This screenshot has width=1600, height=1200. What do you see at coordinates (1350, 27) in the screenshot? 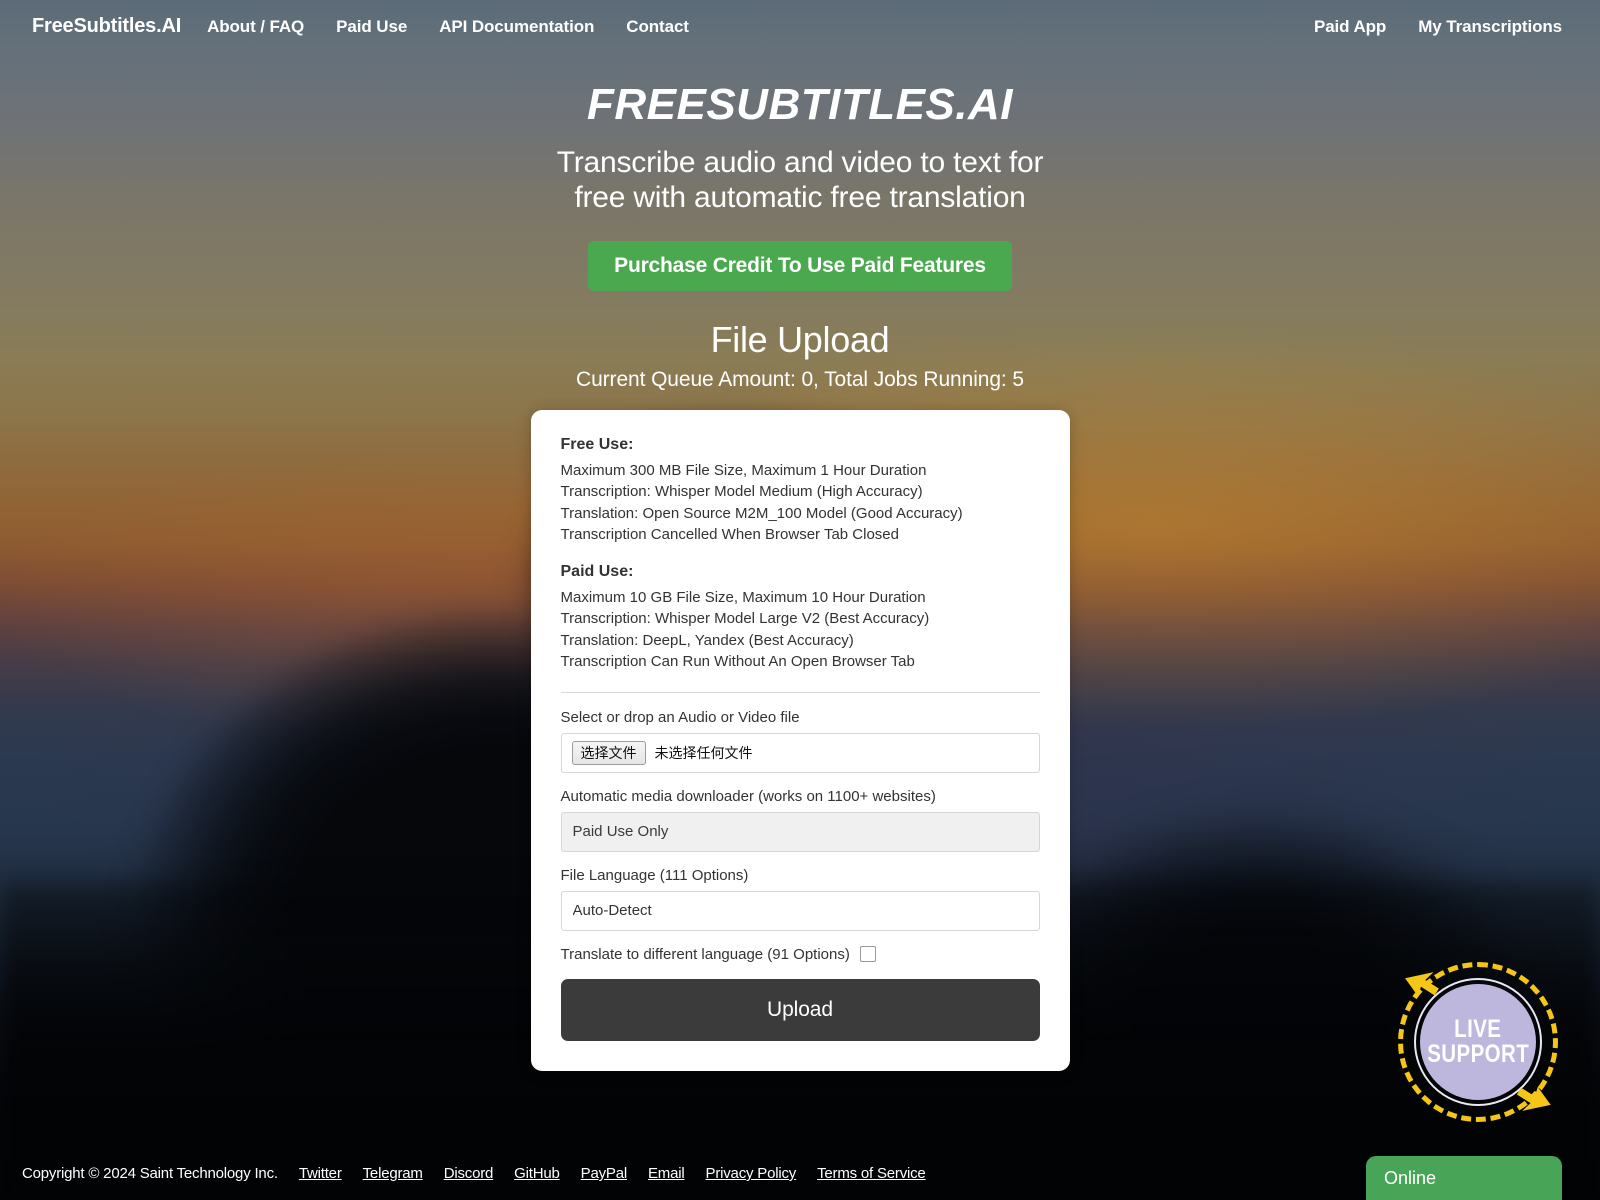
I see `nav-link-paid-app: Paid App` at bounding box center [1350, 27].